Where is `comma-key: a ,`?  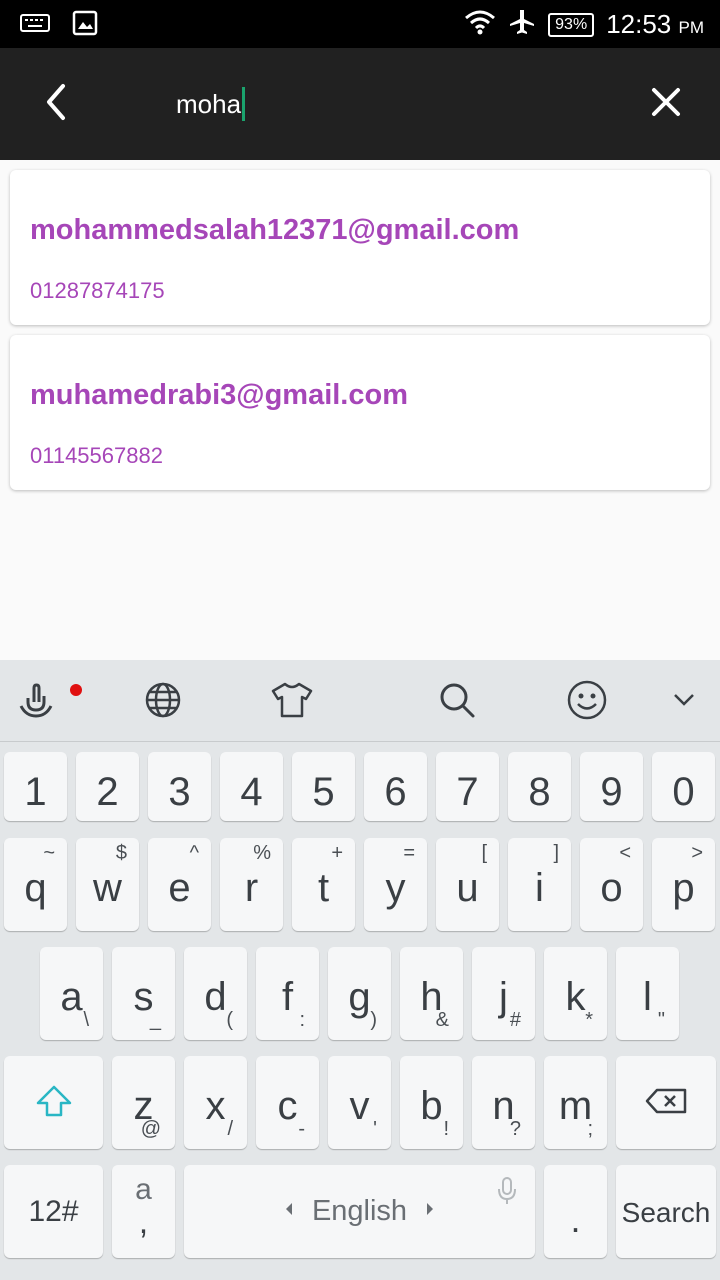
comma-key: a , is located at coordinates (143, 1211).